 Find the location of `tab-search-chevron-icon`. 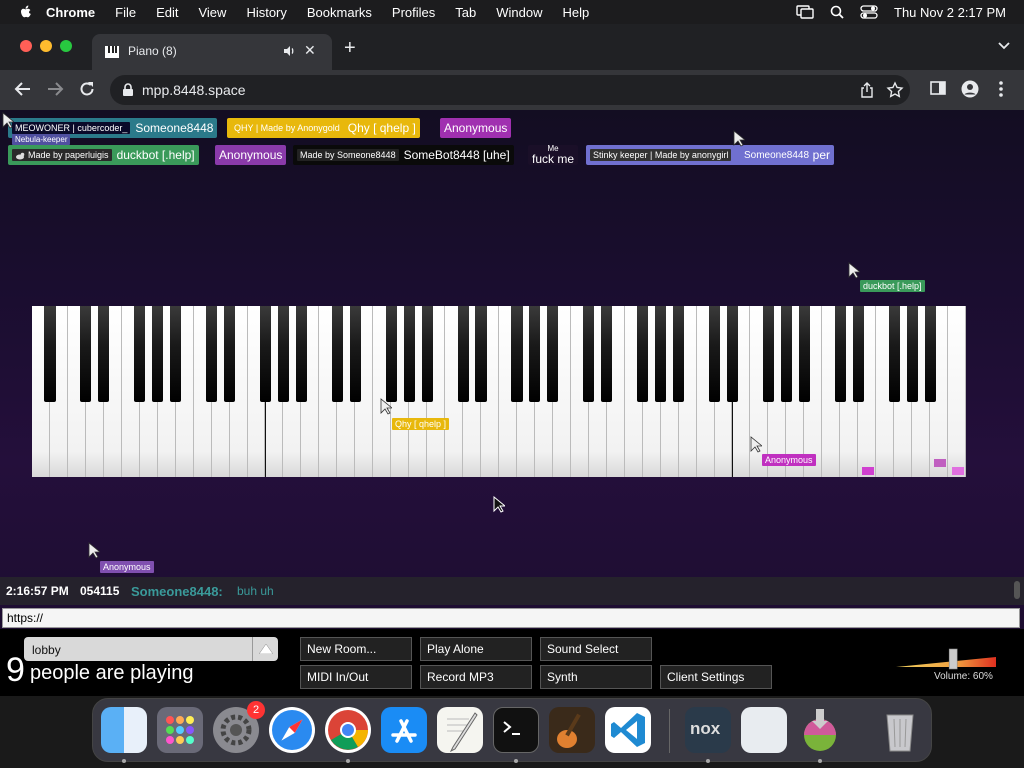

tab-search-chevron-icon is located at coordinates (1004, 46).